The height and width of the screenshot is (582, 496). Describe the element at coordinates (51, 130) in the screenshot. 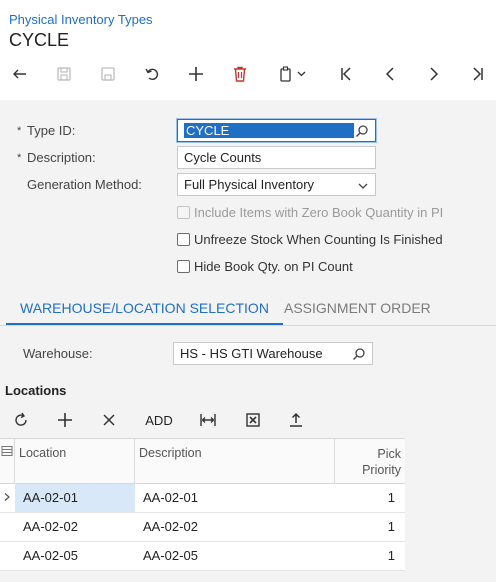

I see `type-id-label: Type ID:` at that location.